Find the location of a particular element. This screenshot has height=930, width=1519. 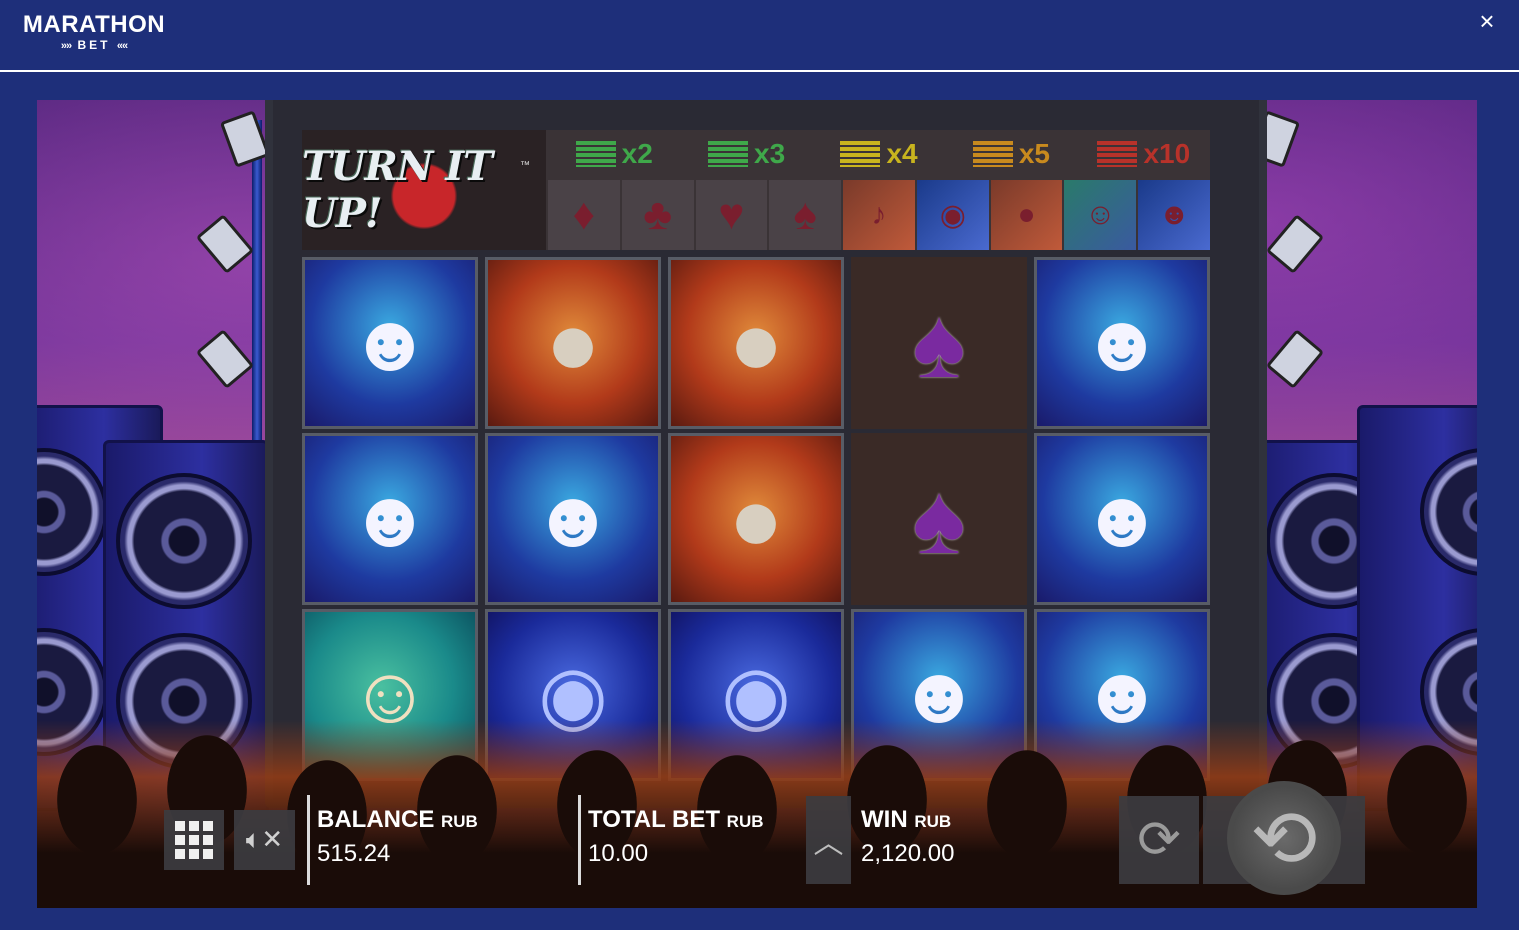

diamond-suit-icon: ♦ is located at coordinates (584, 215).